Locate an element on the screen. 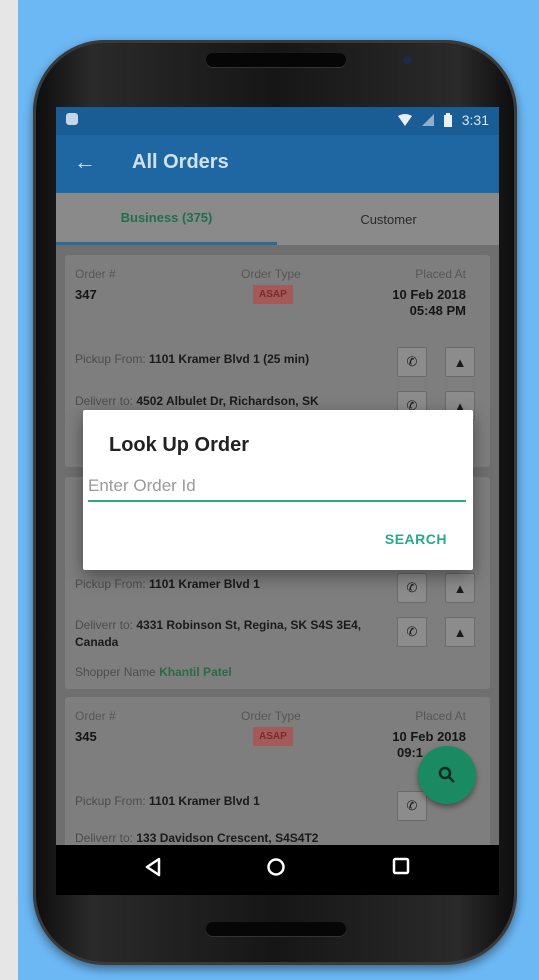 The image size is (539, 980). left-background is located at coordinates (9, 490).